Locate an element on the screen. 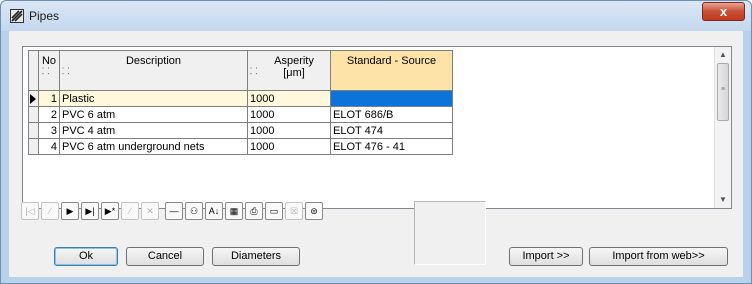  column-header-description: ⸬ Description is located at coordinates (153, 70).